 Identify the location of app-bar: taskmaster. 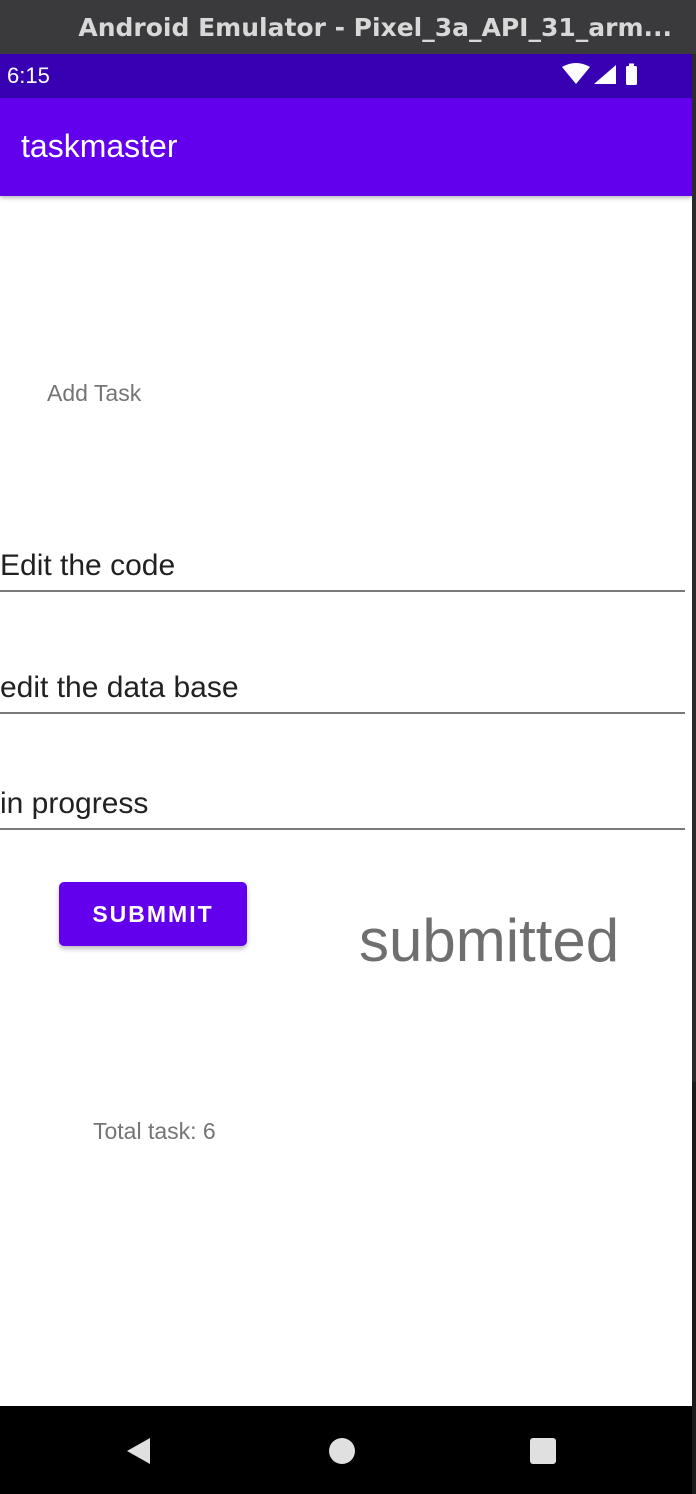
(346, 147).